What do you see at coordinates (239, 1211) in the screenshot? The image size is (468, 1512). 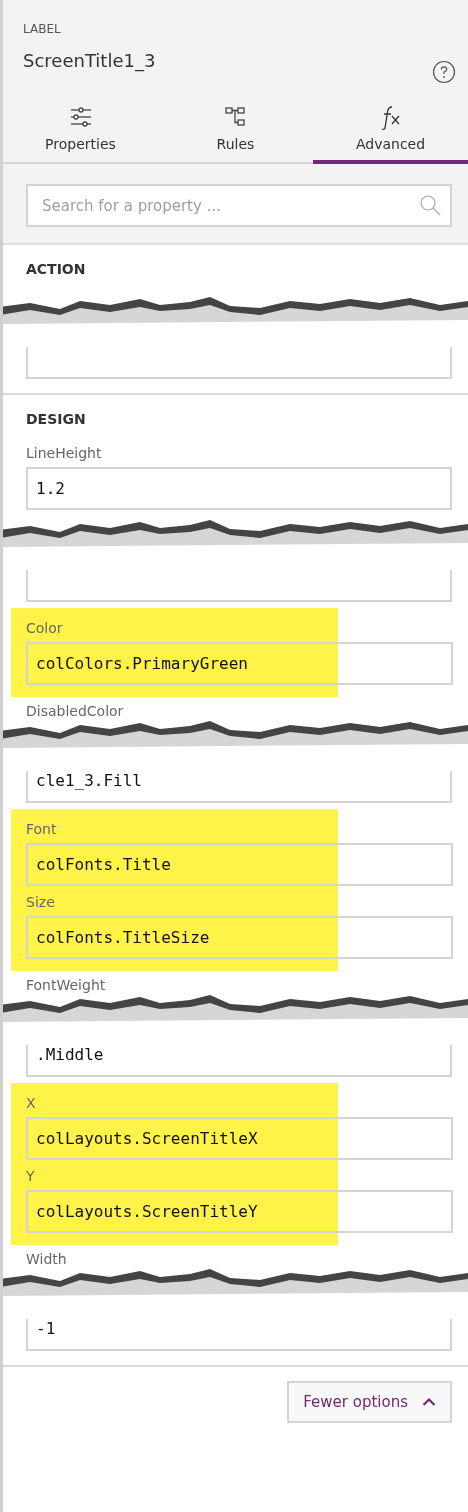 I see `property-field: colLayouts.ScreenTitleY` at bounding box center [239, 1211].